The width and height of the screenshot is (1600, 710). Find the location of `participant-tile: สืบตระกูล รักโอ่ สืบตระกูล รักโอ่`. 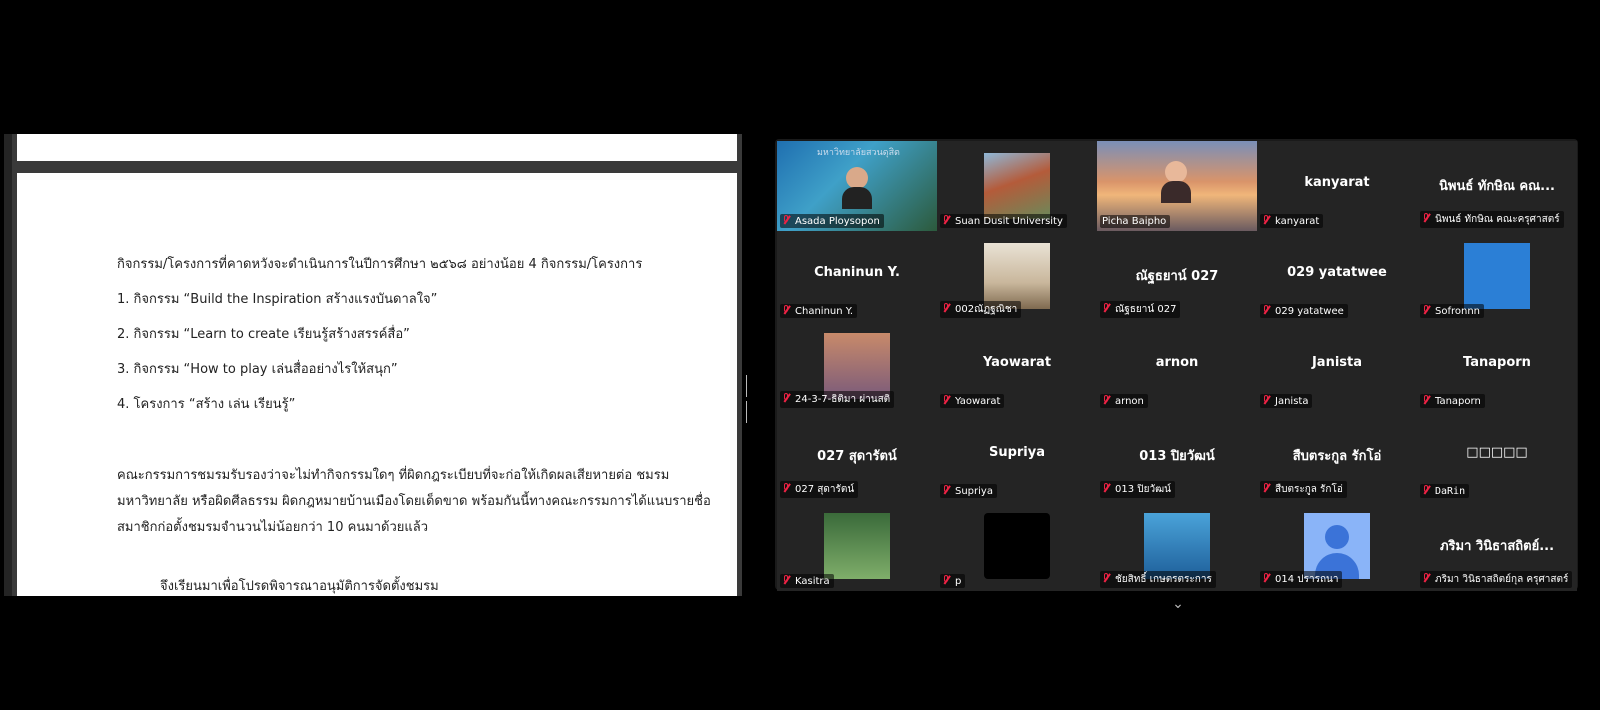

participant-tile: สืบตระกูล รักโอ่ สืบตระกูล รักโอ่ is located at coordinates (1337, 456).